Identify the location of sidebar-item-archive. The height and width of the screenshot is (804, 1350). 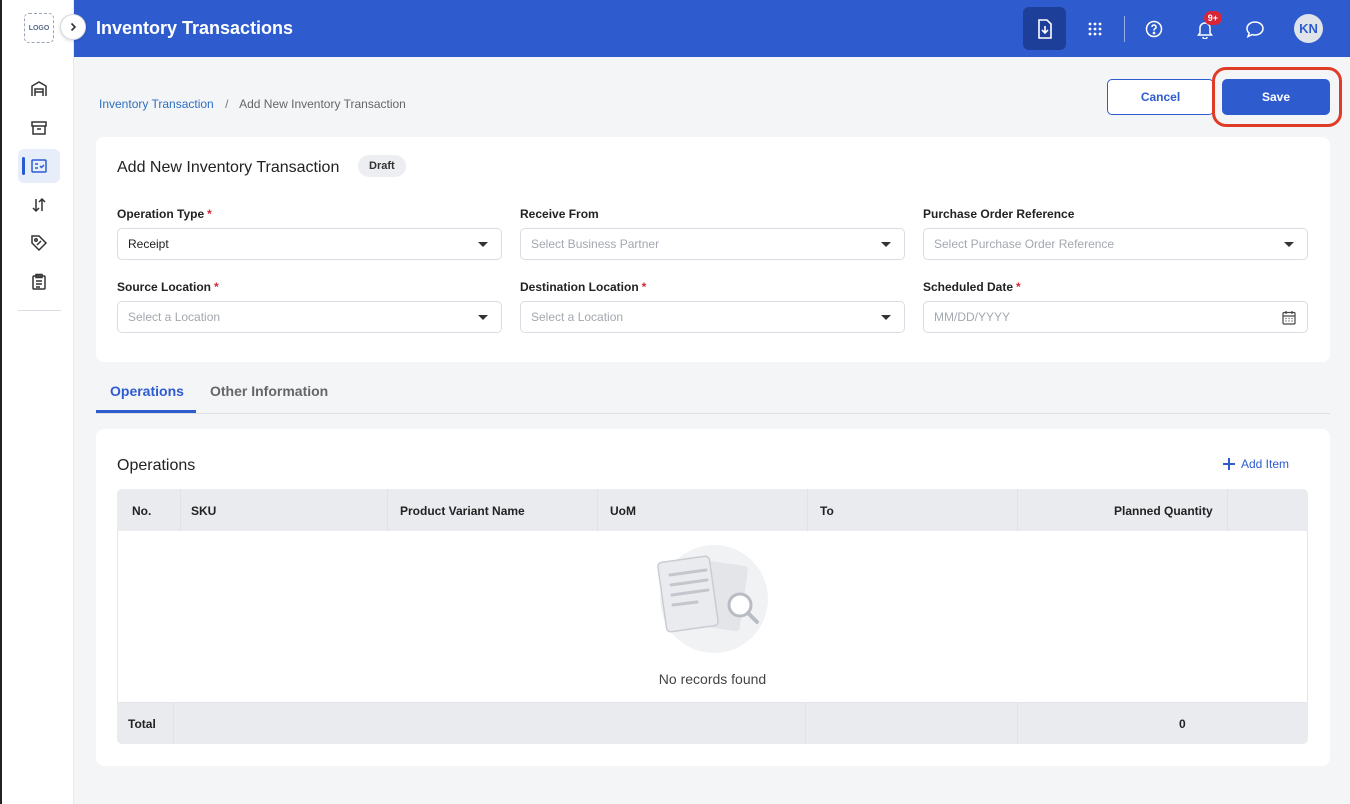
(39, 128).